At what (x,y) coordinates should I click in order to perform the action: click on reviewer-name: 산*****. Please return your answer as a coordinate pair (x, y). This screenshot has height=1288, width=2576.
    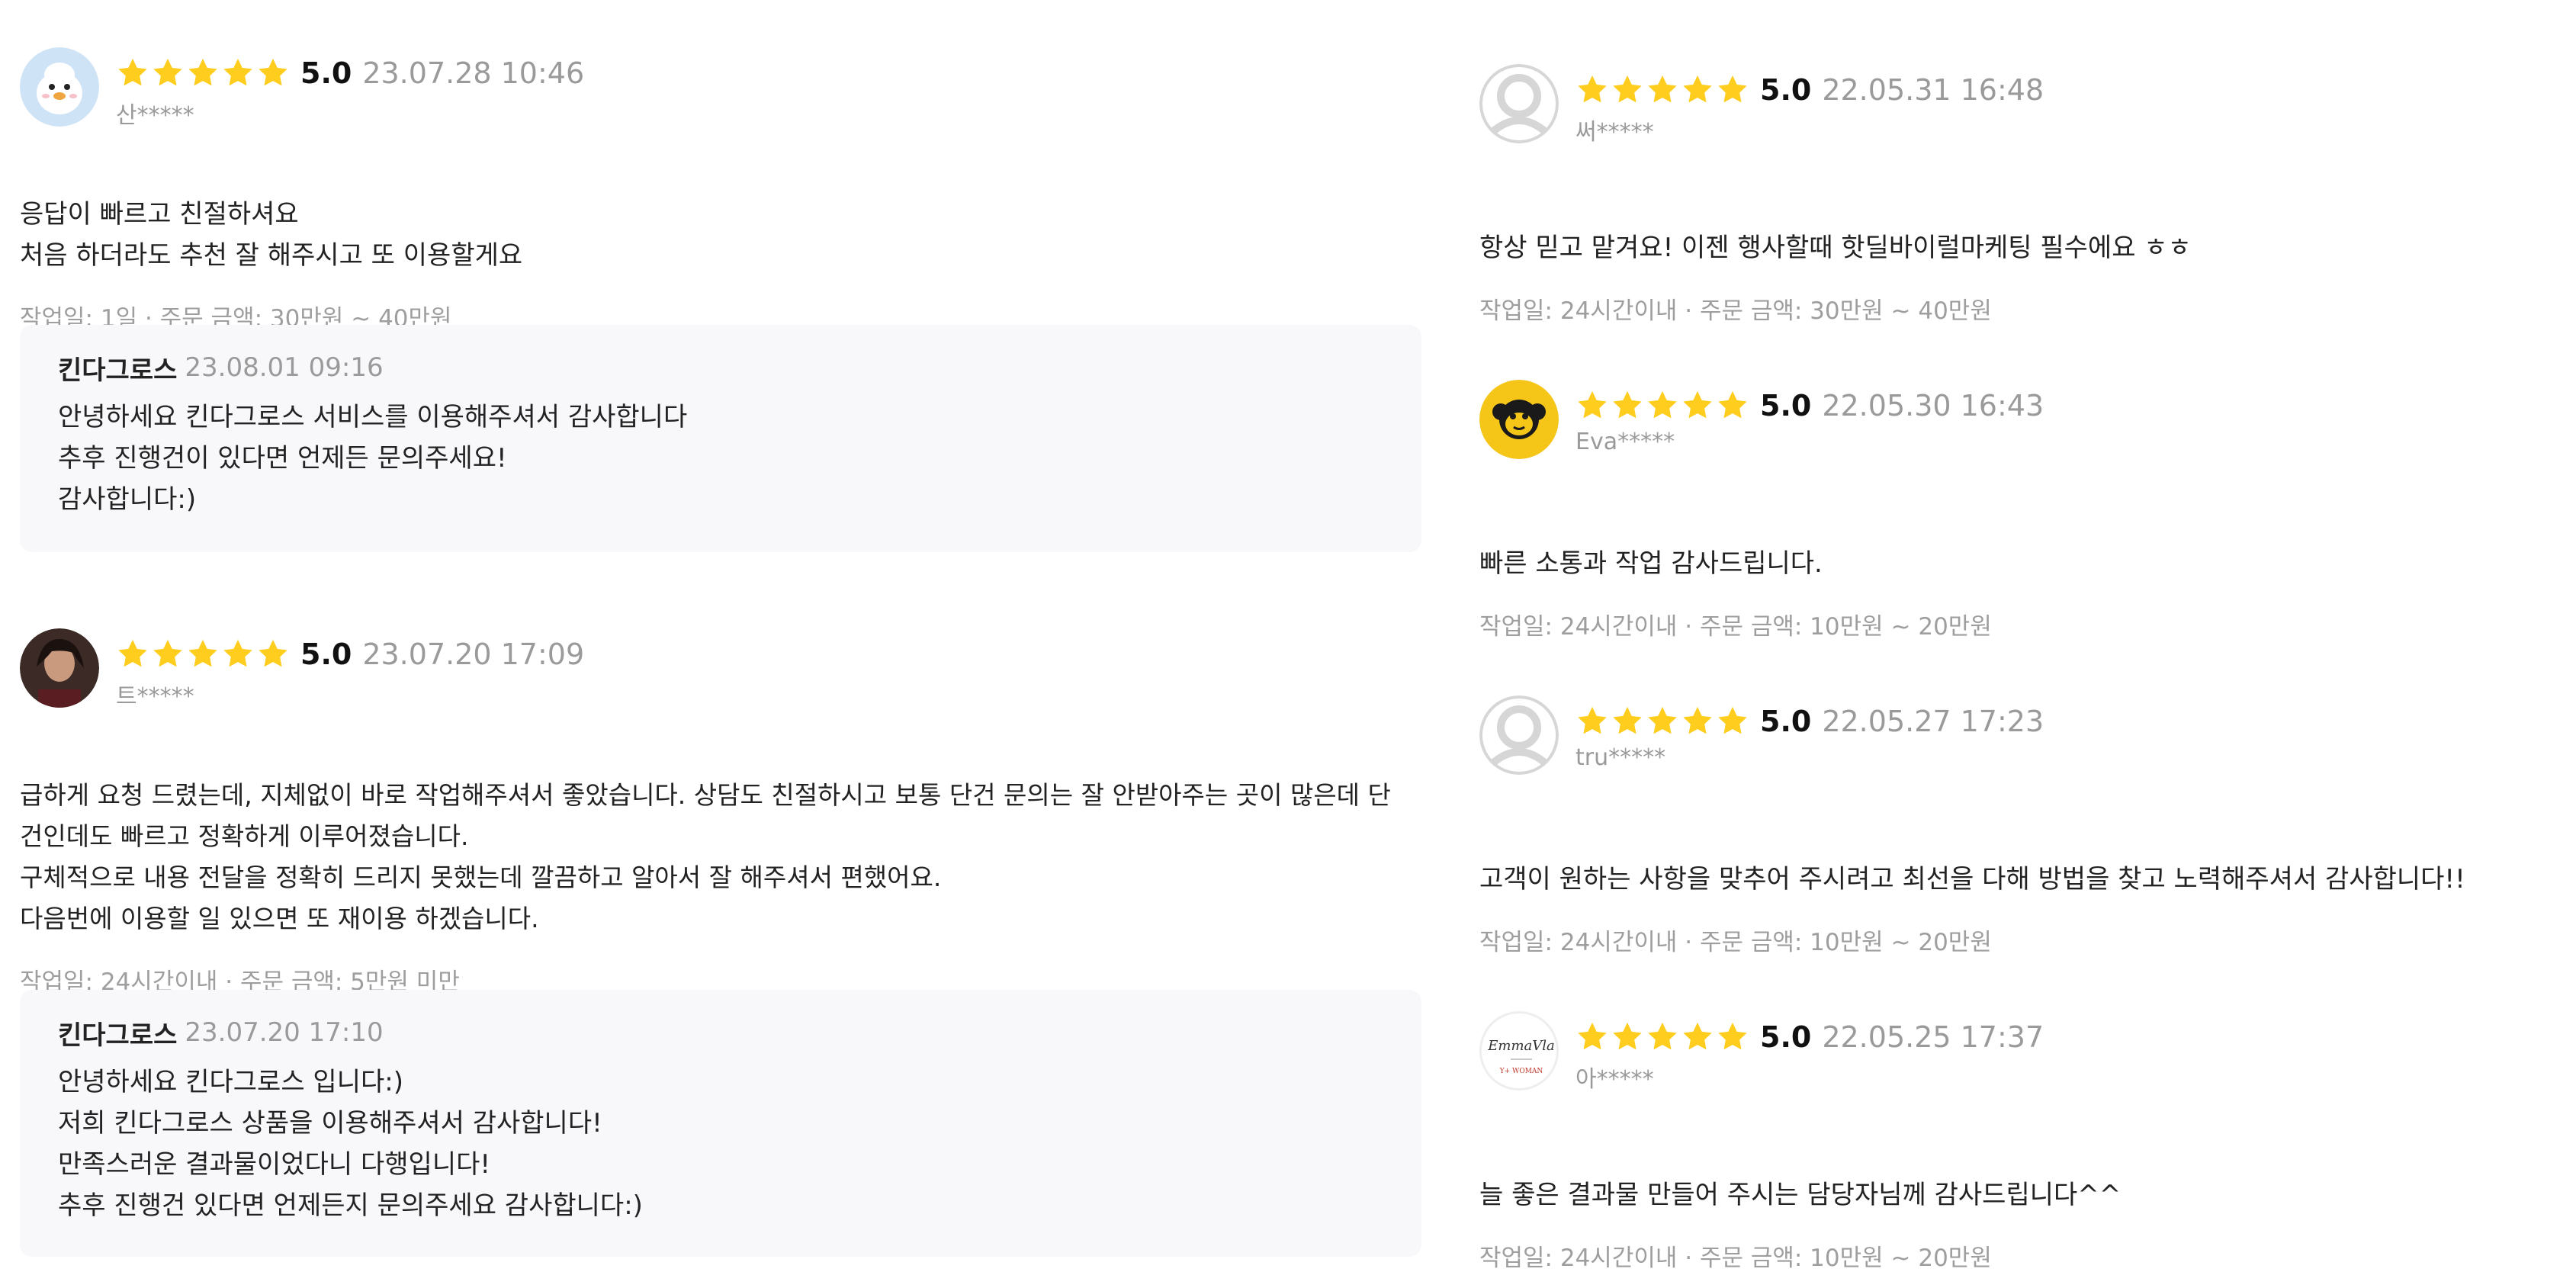
    Looking at the image, I should click on (155, 115).